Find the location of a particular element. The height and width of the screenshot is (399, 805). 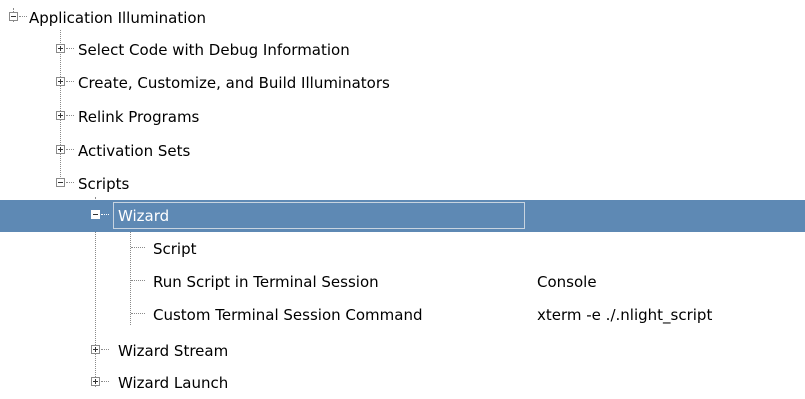

tree-node-root: Application Illumination is located at coordinates (402, 18).